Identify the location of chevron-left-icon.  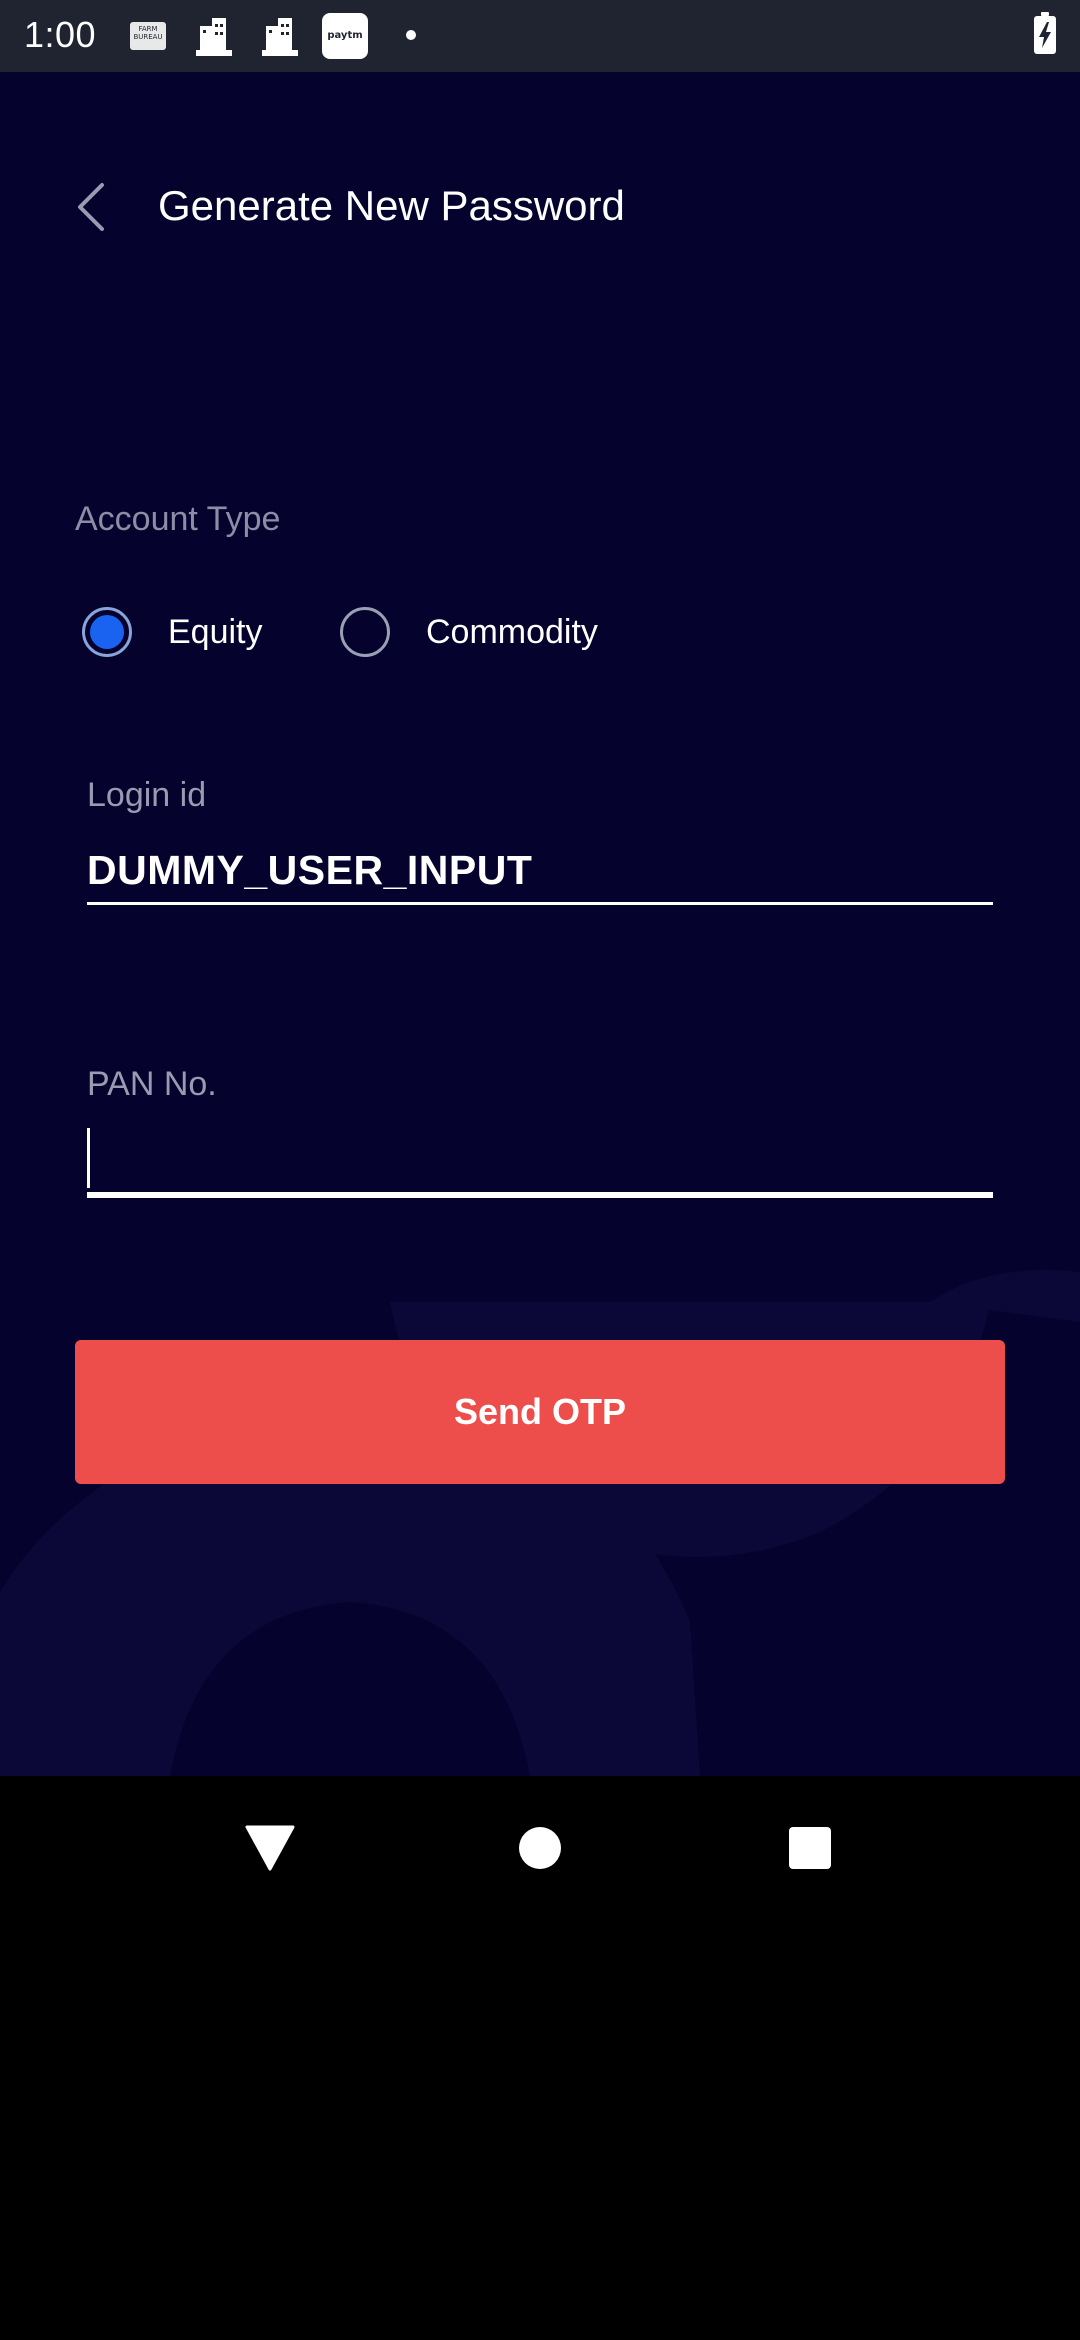
(91, 207).